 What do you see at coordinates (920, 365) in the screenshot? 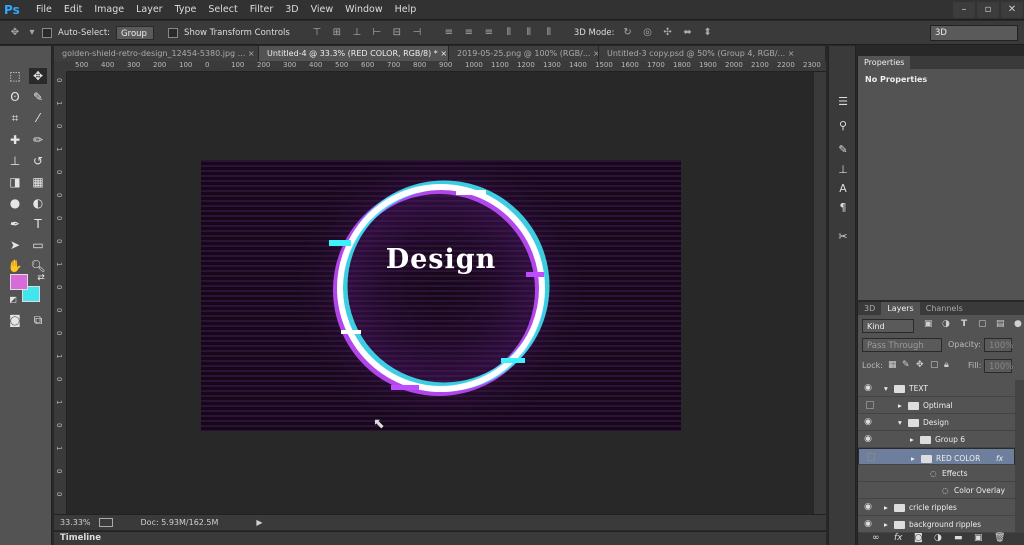
I see `lock-position-icon: ✥` at bounding box center [920, 365].